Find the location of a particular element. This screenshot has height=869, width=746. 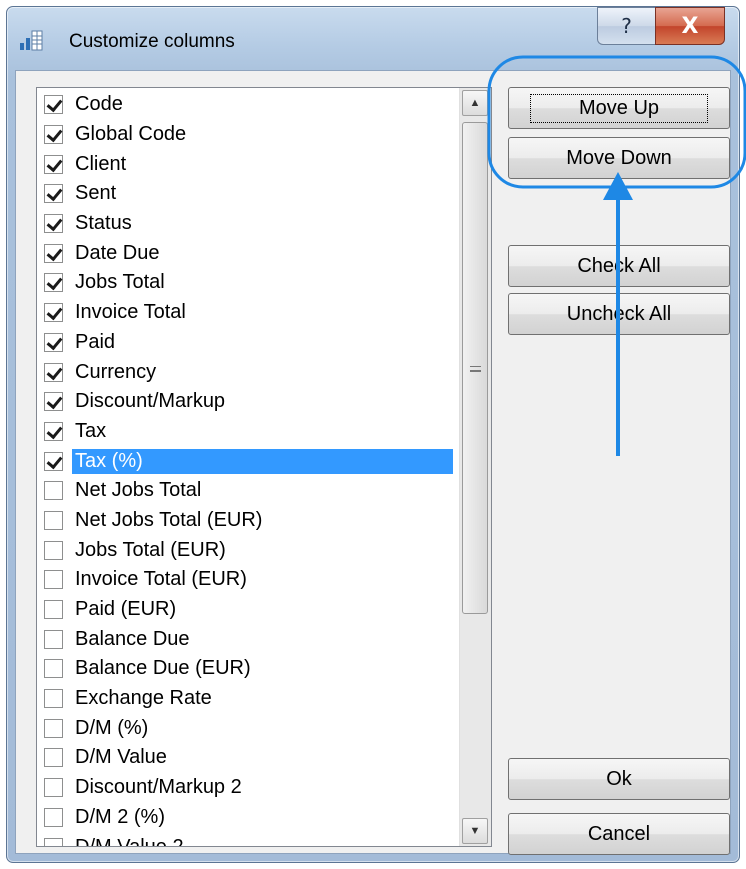

list-item-label: Global Code is located at coordinates (131, 134).